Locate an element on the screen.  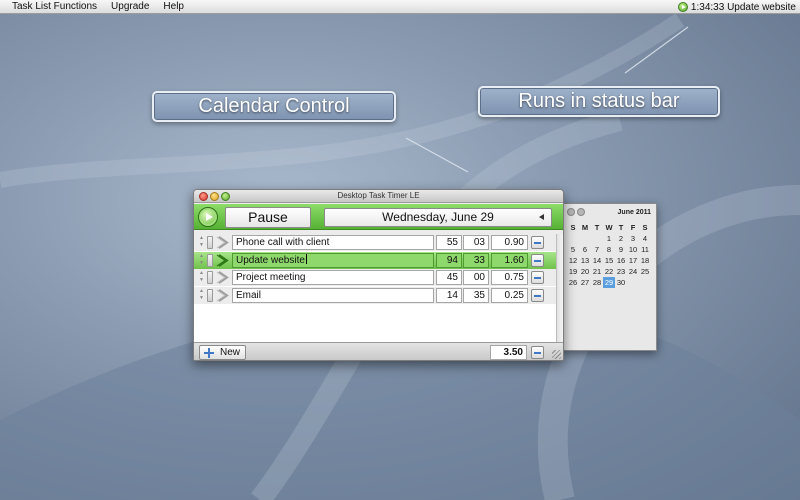
calendar-day: 27 is located at coordinates (585, 282).